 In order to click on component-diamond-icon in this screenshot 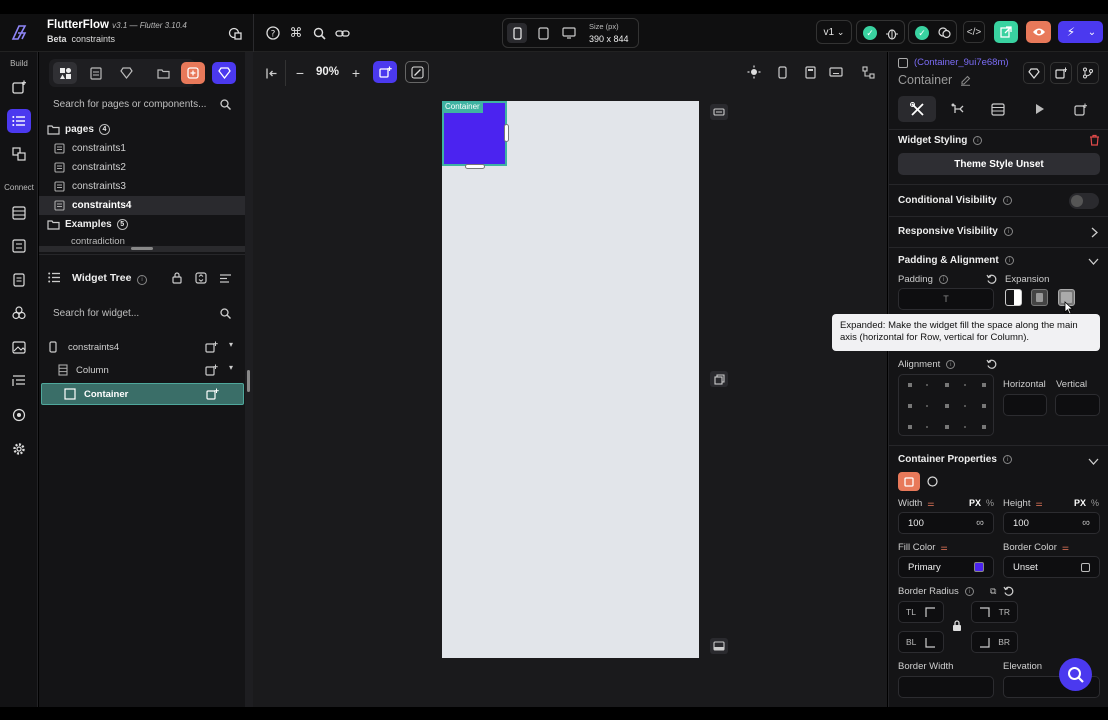, I will do `click(1034, 73)`.